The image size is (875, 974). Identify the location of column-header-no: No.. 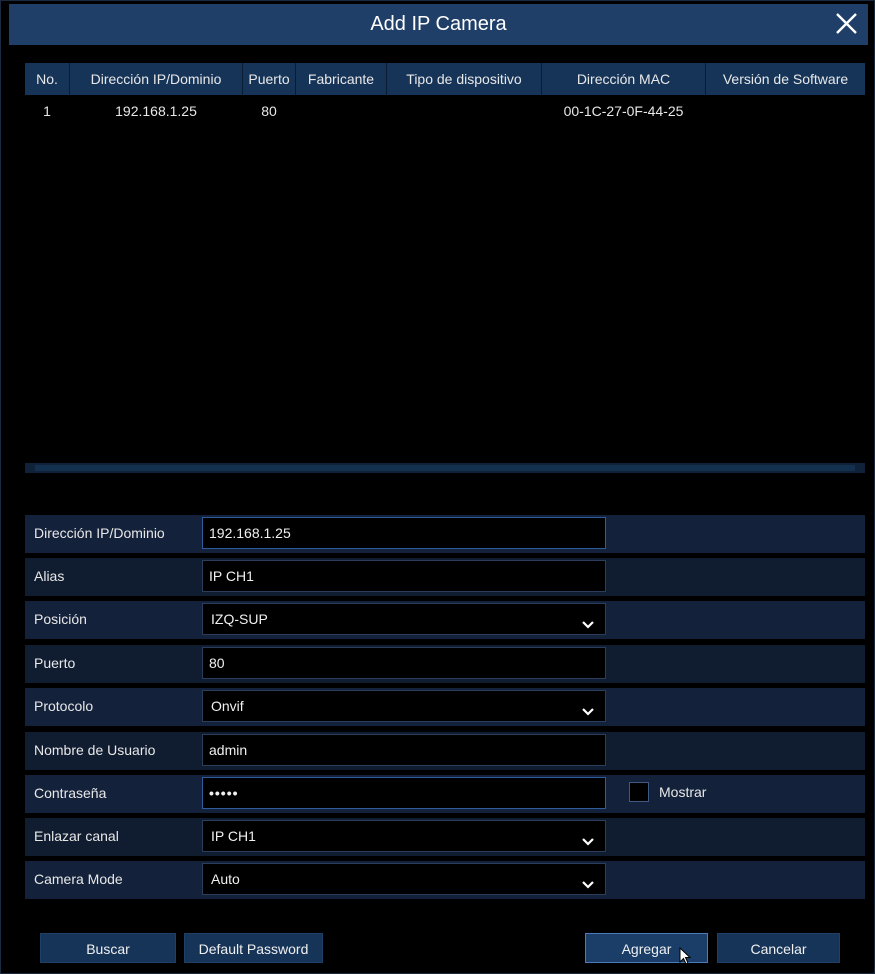
(47, 79).